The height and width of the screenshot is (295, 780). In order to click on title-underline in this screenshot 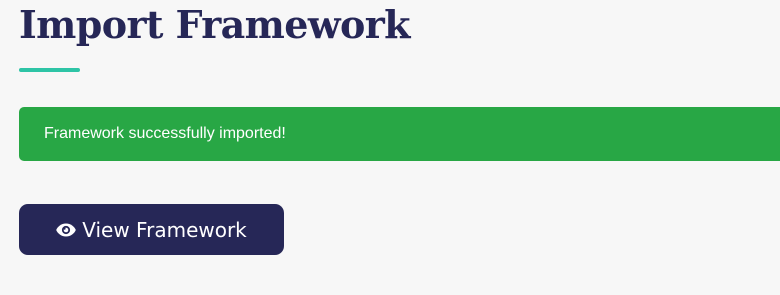, I will do `click(49, 70)`.